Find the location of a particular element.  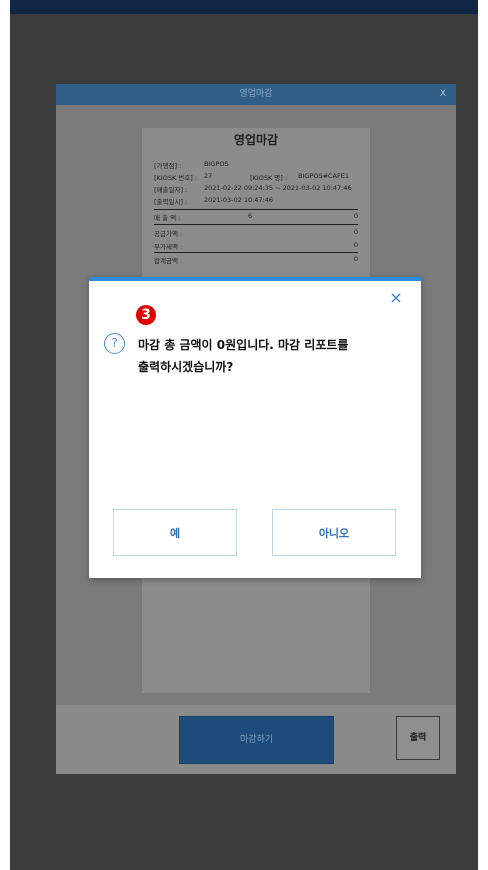

no-button: 아니오 is located at coordinates (334, 532).